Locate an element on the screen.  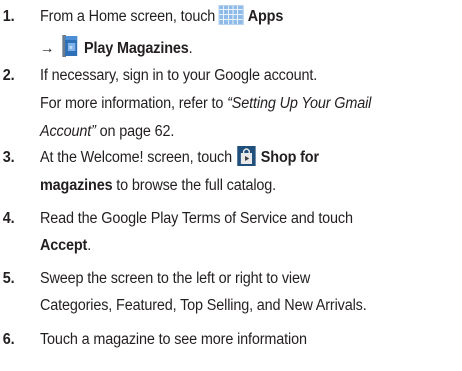
step-2-line-3: Account” on page 62. is located at coordinates (107, 132).